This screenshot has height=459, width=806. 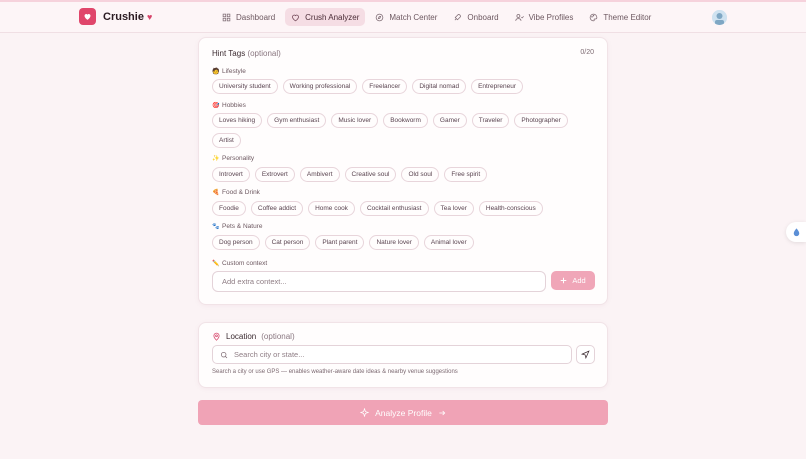 I want to click on add-context-button: Add, so click(x=573, y=280).